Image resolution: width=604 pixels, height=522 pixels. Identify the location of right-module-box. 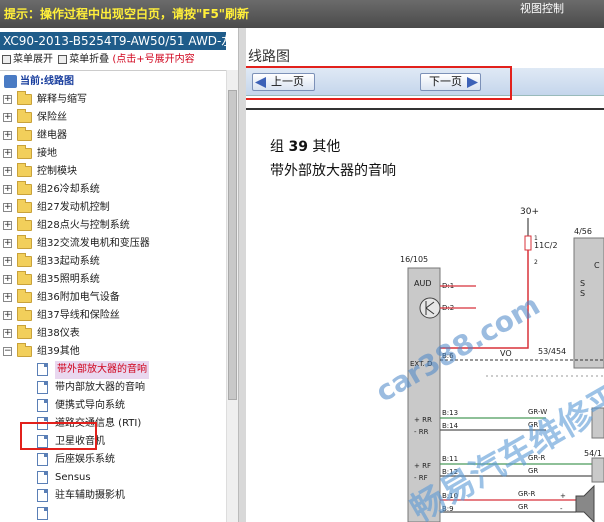
(588, 303).